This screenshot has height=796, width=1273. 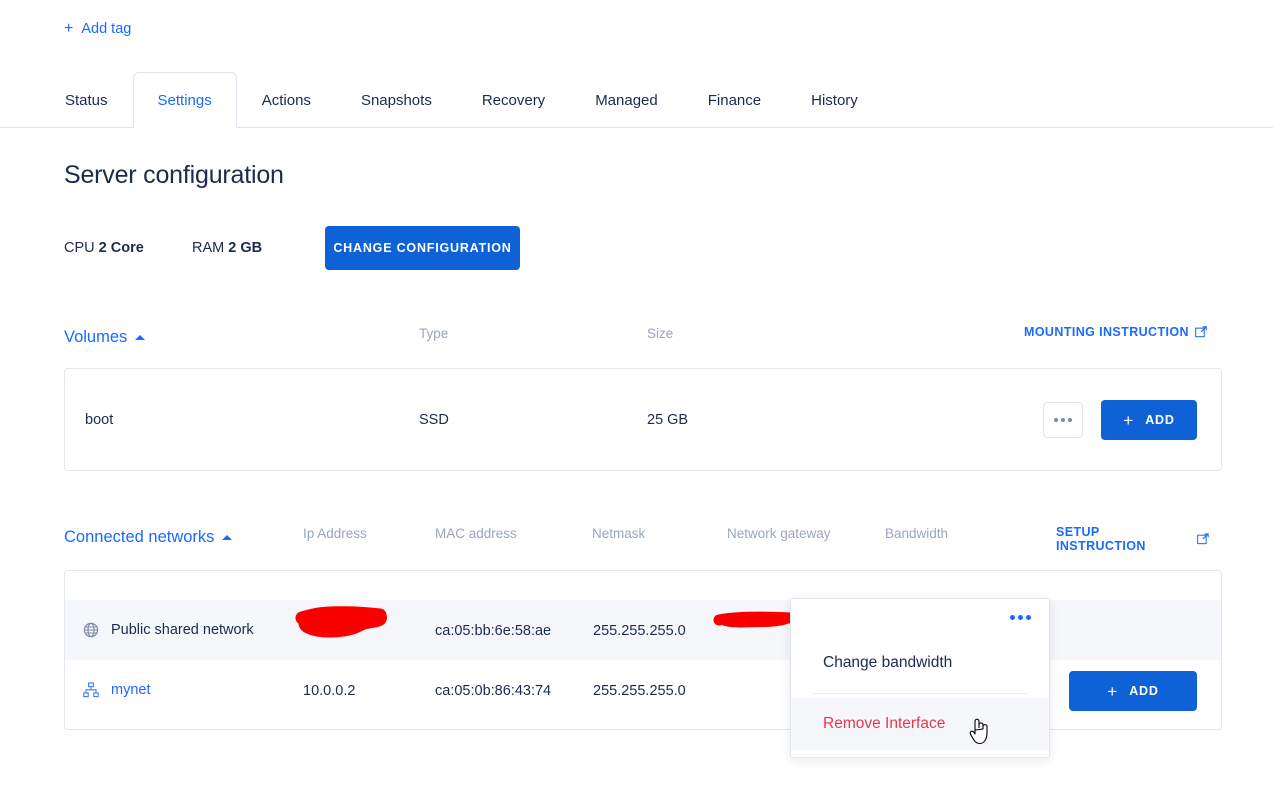 I want to click on volume-name: boot, so click(x=99, y=420).